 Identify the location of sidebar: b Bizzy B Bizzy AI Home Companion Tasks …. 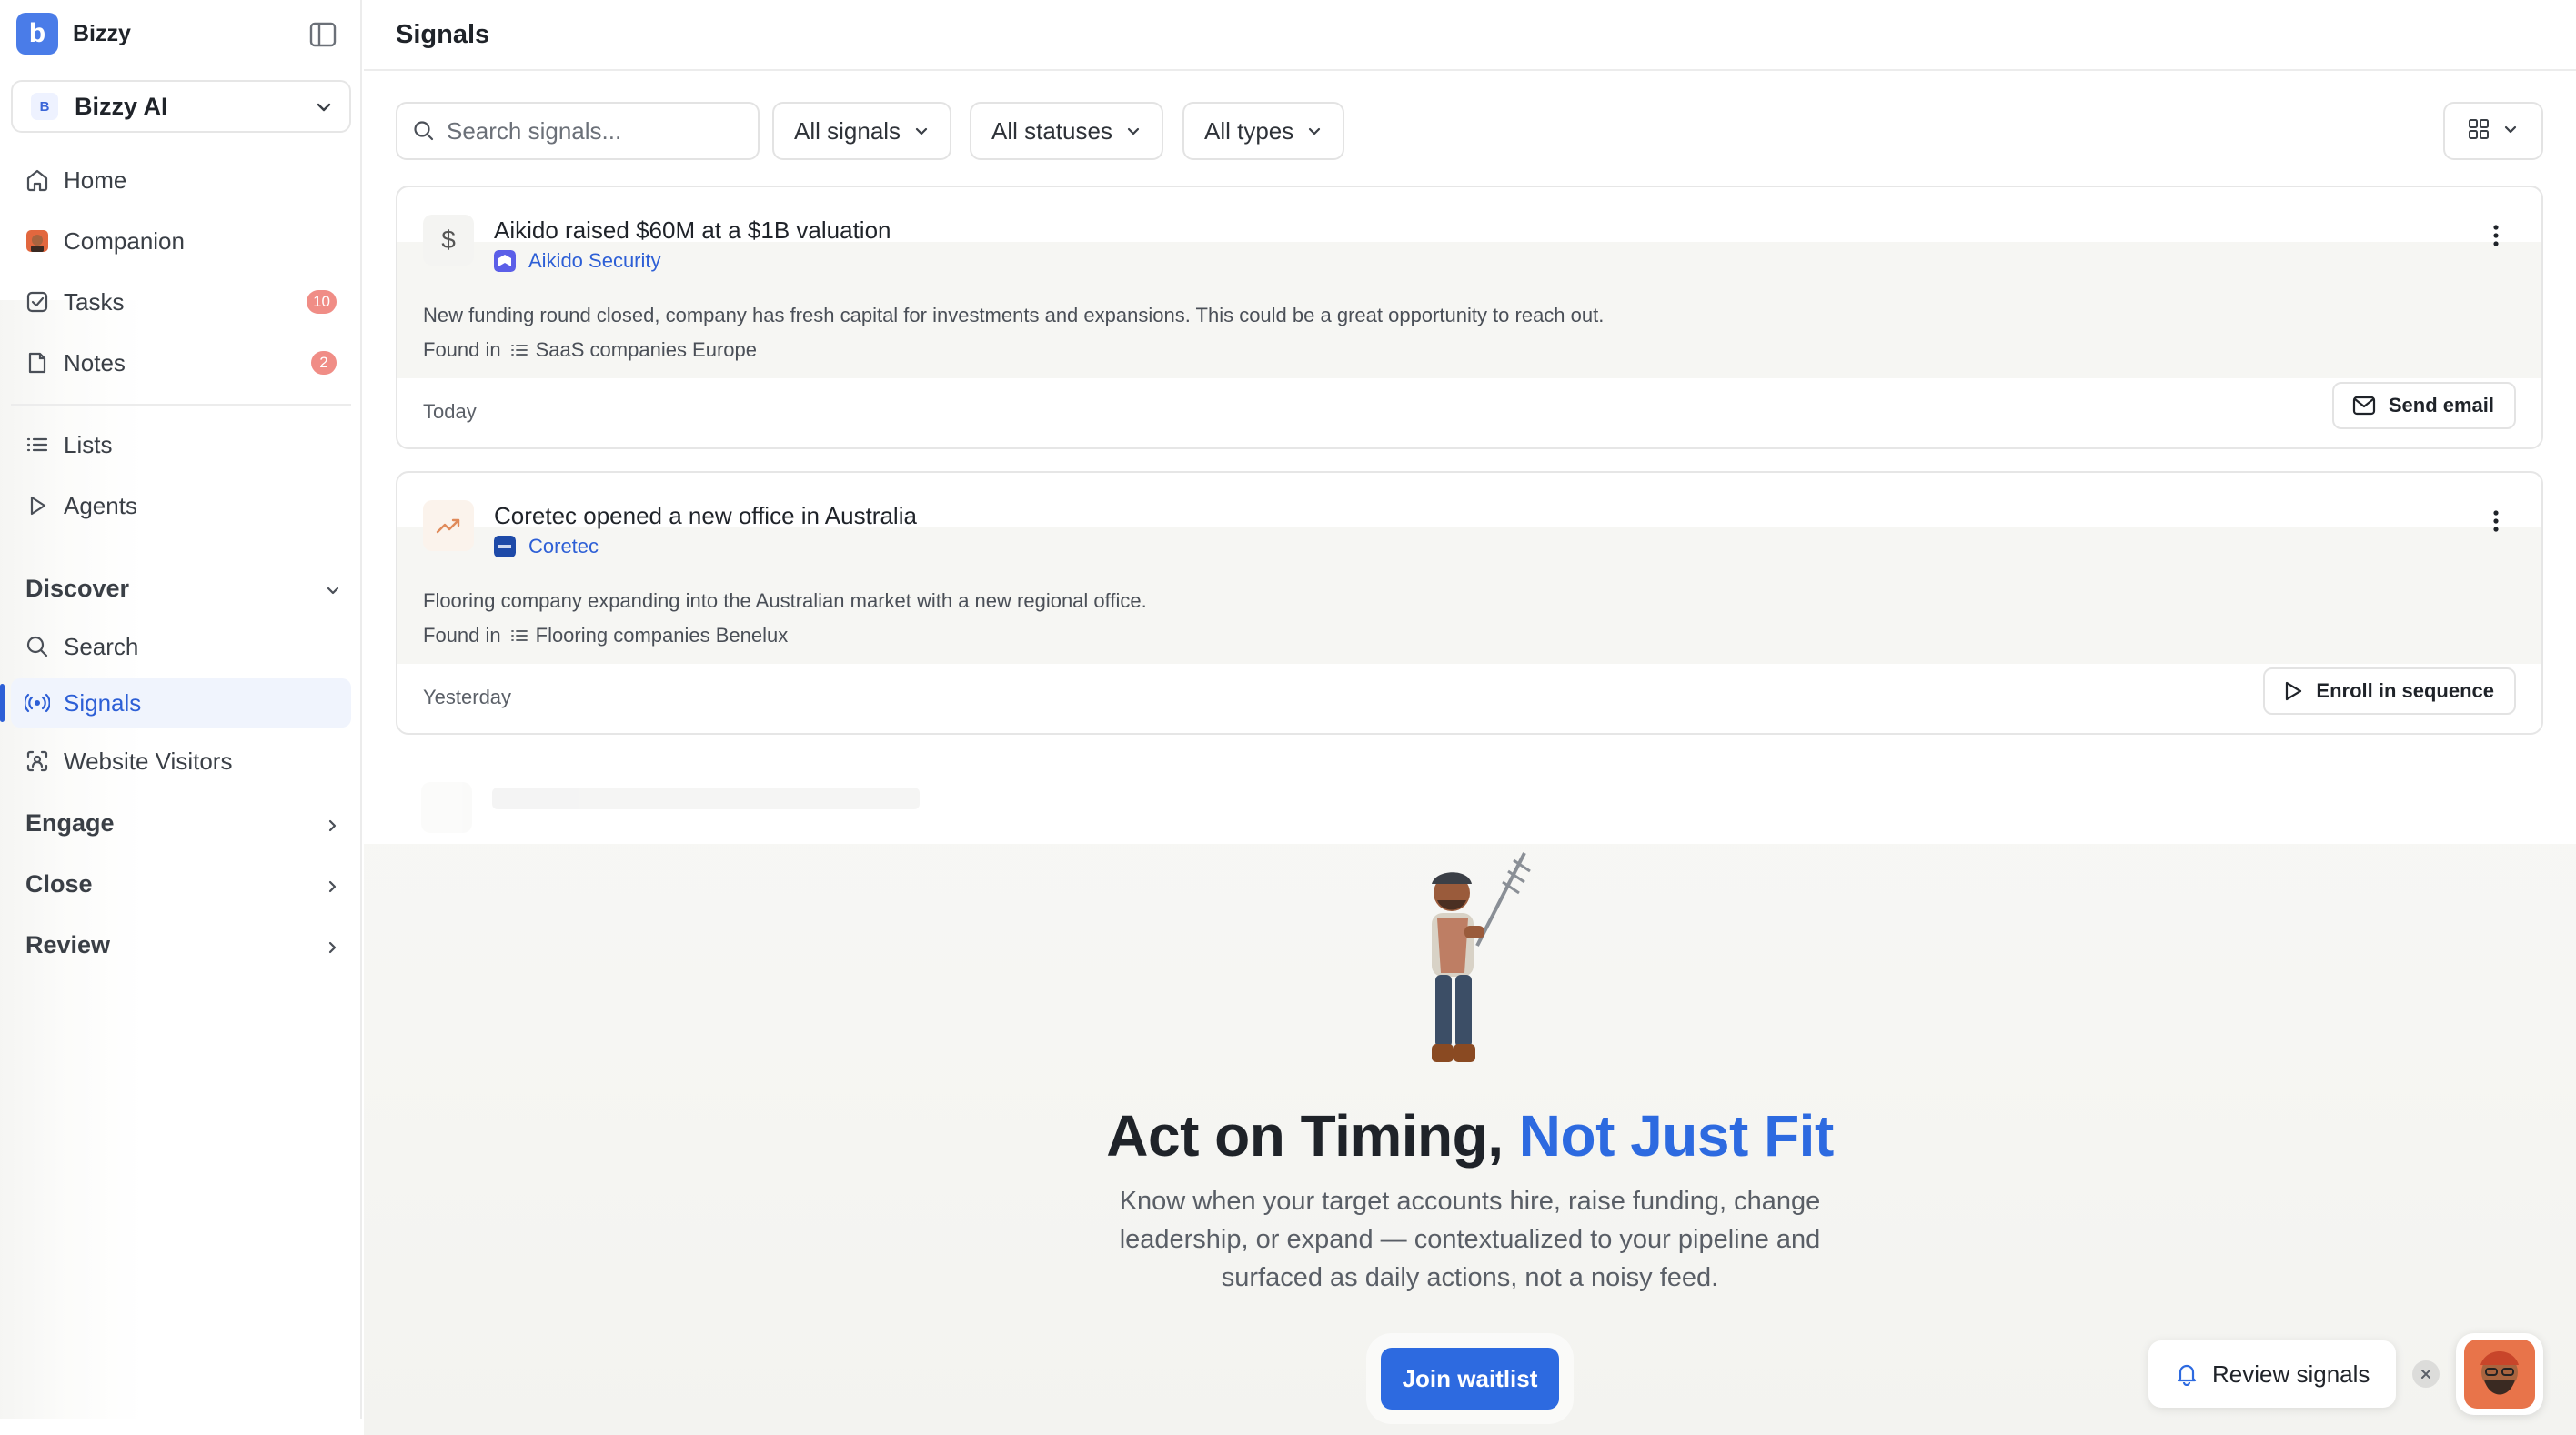
(181, 709).